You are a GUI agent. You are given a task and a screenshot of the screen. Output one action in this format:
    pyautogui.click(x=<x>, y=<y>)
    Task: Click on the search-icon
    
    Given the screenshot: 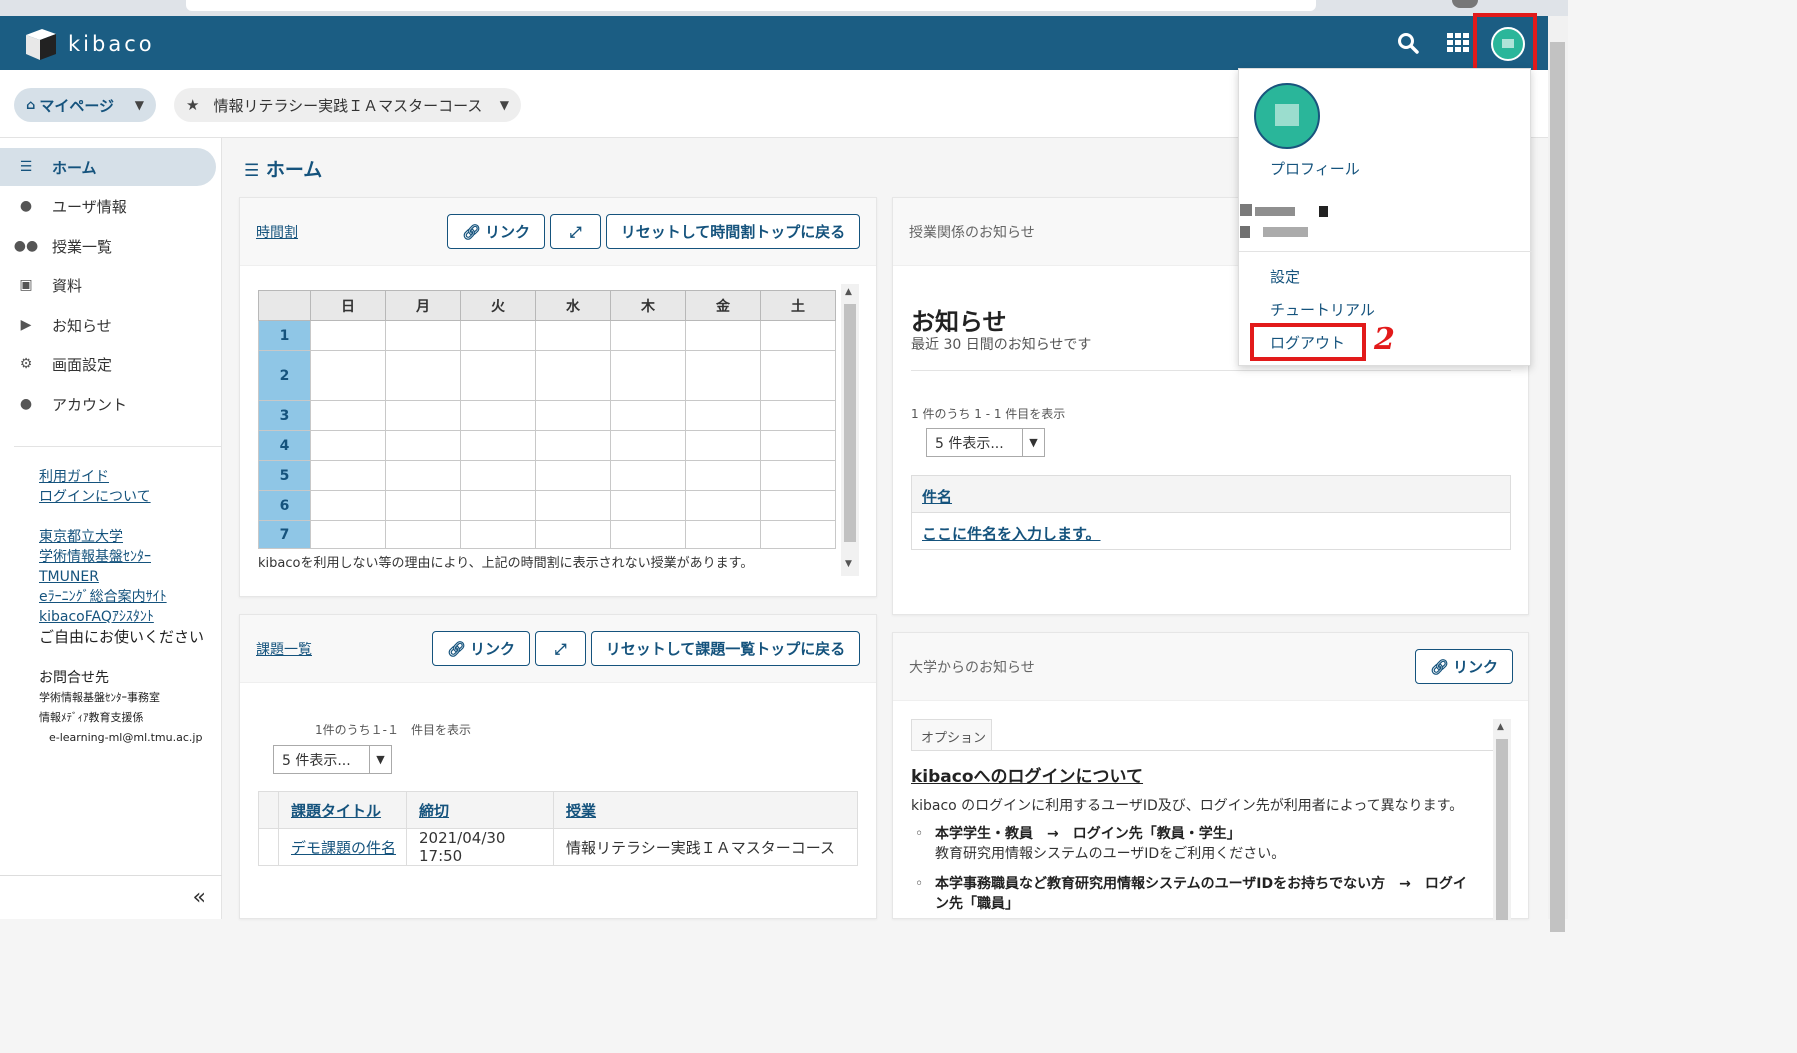 What is the action you would take?
    pyautogui.click(x=1408, y=43)
    